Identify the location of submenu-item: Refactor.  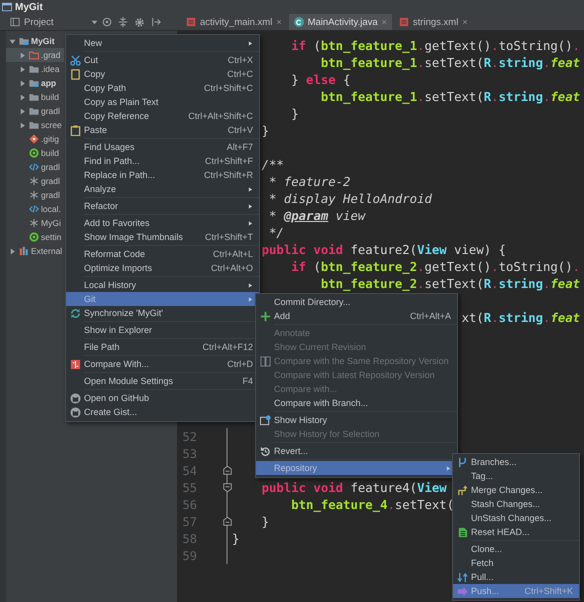
(162, 206).